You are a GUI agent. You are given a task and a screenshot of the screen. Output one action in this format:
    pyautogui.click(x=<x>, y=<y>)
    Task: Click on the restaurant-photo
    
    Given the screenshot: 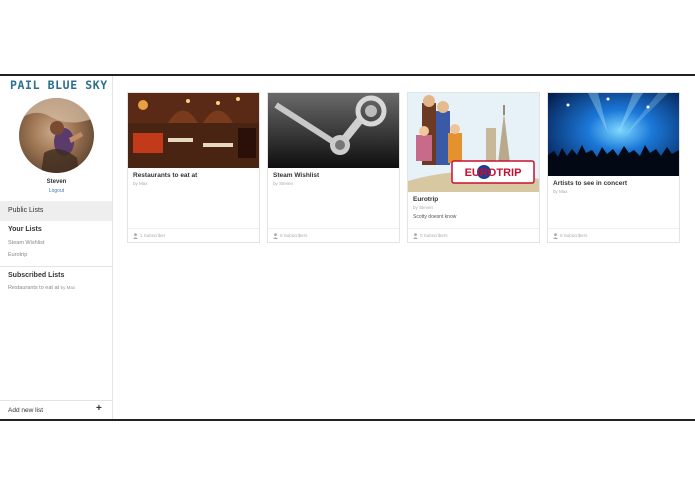 What is the action you would take?
    pyautogui.click(x=193, y=130)
    